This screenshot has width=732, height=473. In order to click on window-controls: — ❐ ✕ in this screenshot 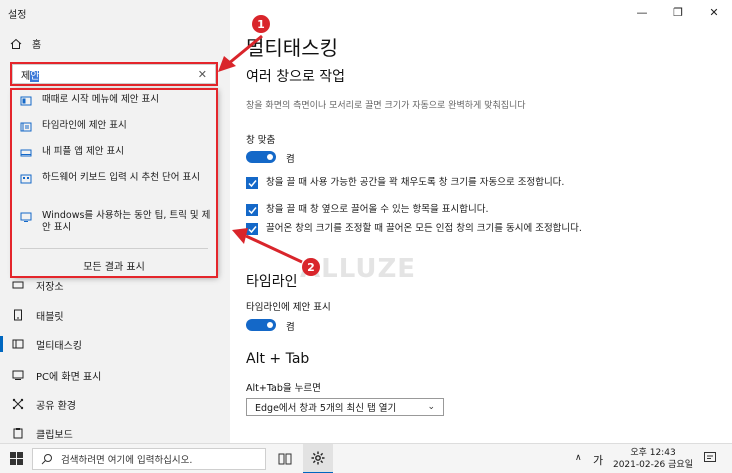, I will do `click(678, 12)`.